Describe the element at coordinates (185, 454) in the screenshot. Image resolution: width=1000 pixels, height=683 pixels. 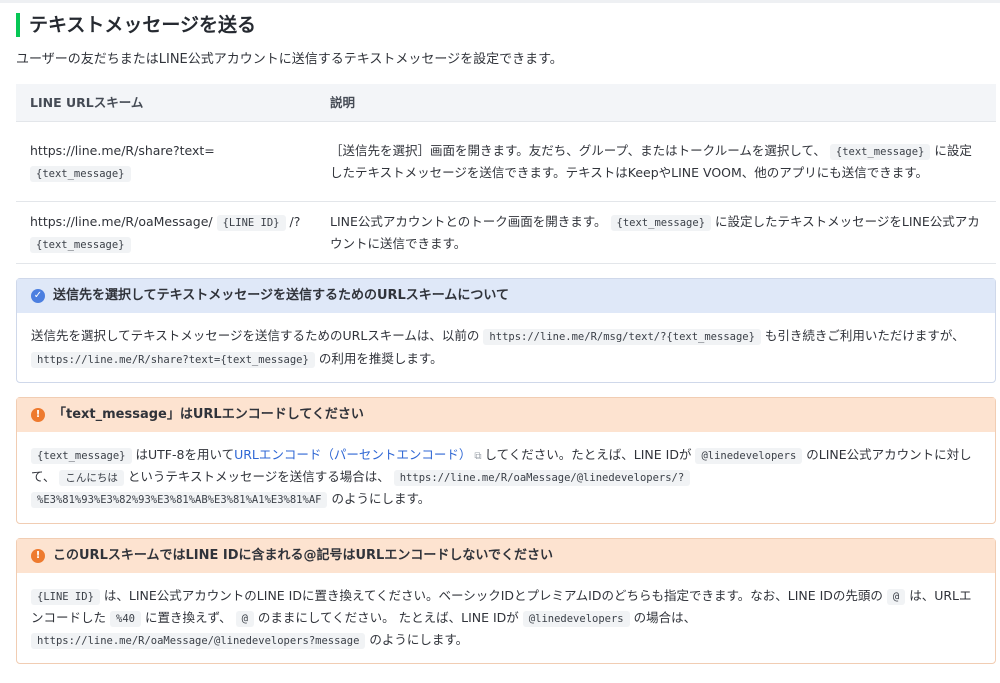
I see `callout-text: はUTF-8を用いて` at that location.